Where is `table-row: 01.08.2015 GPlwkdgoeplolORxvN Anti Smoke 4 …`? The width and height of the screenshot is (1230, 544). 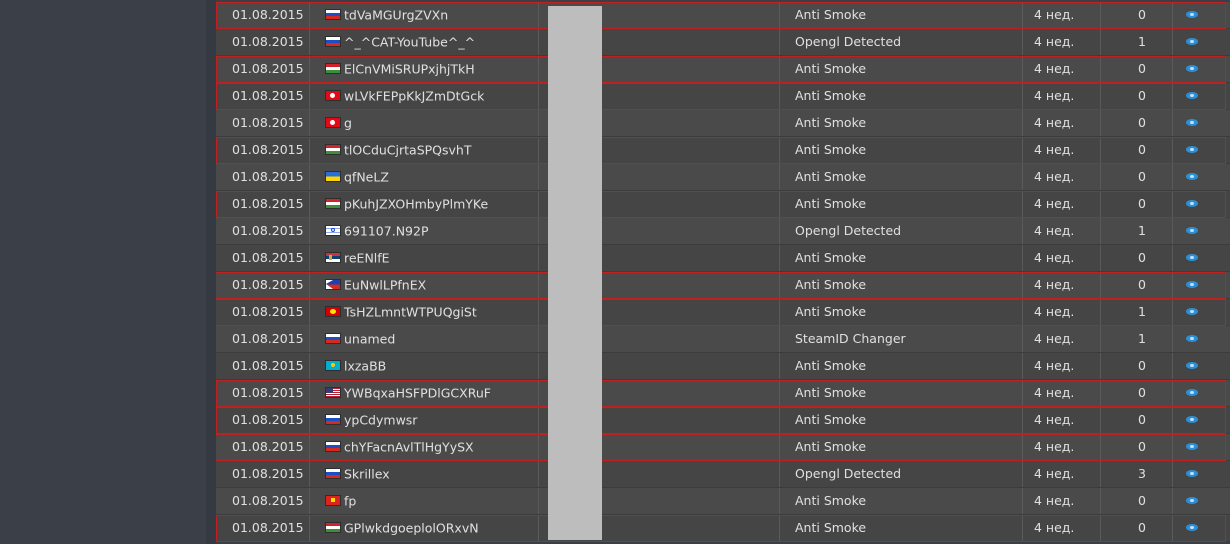 table-row: 01.08.2015 GPlwkdgoeplolORxvN Anti Smoke 4 … is located at coordinates (723, 528).